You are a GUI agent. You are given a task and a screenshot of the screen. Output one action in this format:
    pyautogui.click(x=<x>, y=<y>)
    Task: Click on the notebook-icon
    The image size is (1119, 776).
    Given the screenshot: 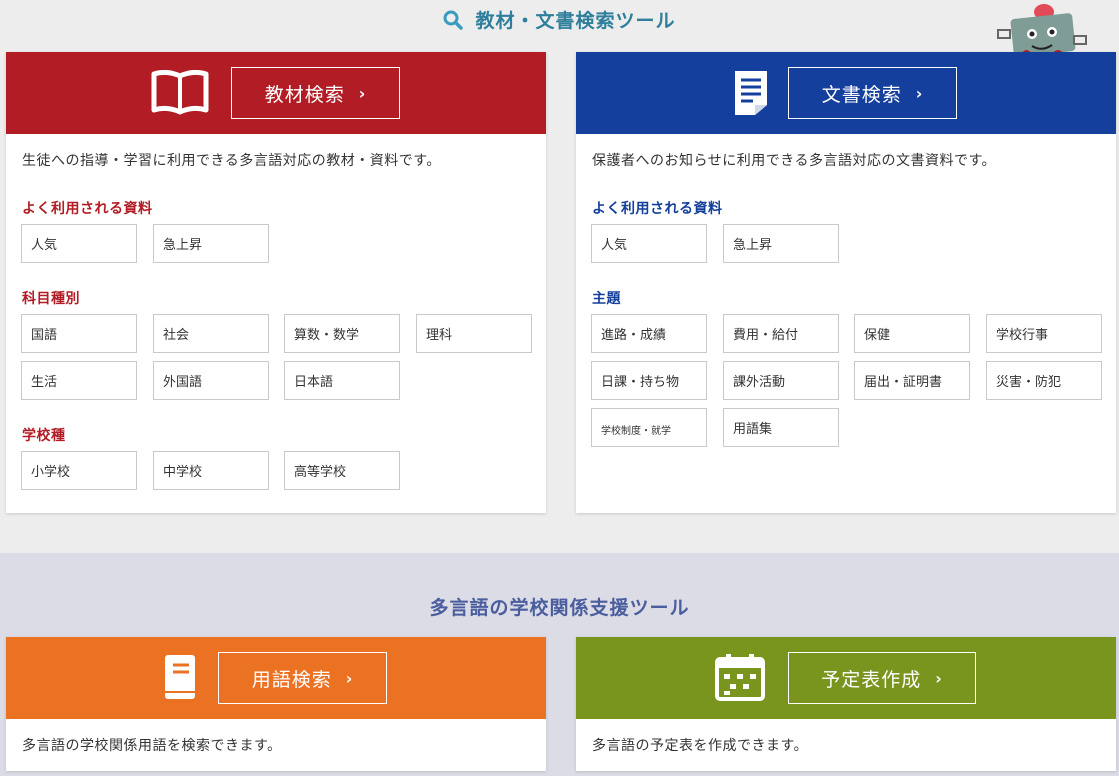 What is the action you would take?
    pyautogui.click(x=180, y=679)
    